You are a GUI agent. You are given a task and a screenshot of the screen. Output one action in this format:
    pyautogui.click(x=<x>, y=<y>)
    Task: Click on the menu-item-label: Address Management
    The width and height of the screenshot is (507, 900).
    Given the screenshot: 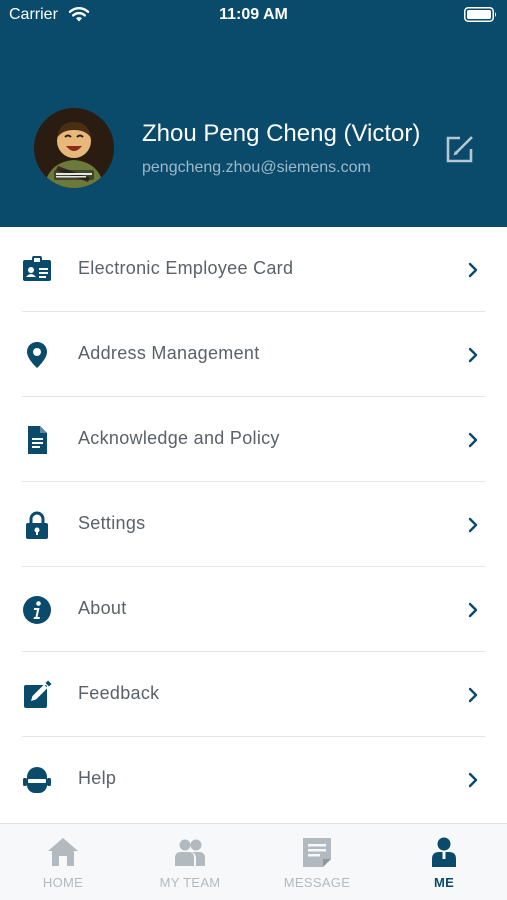 What is the action you would take?
    pyautogui.click(x=169, y=353)
    